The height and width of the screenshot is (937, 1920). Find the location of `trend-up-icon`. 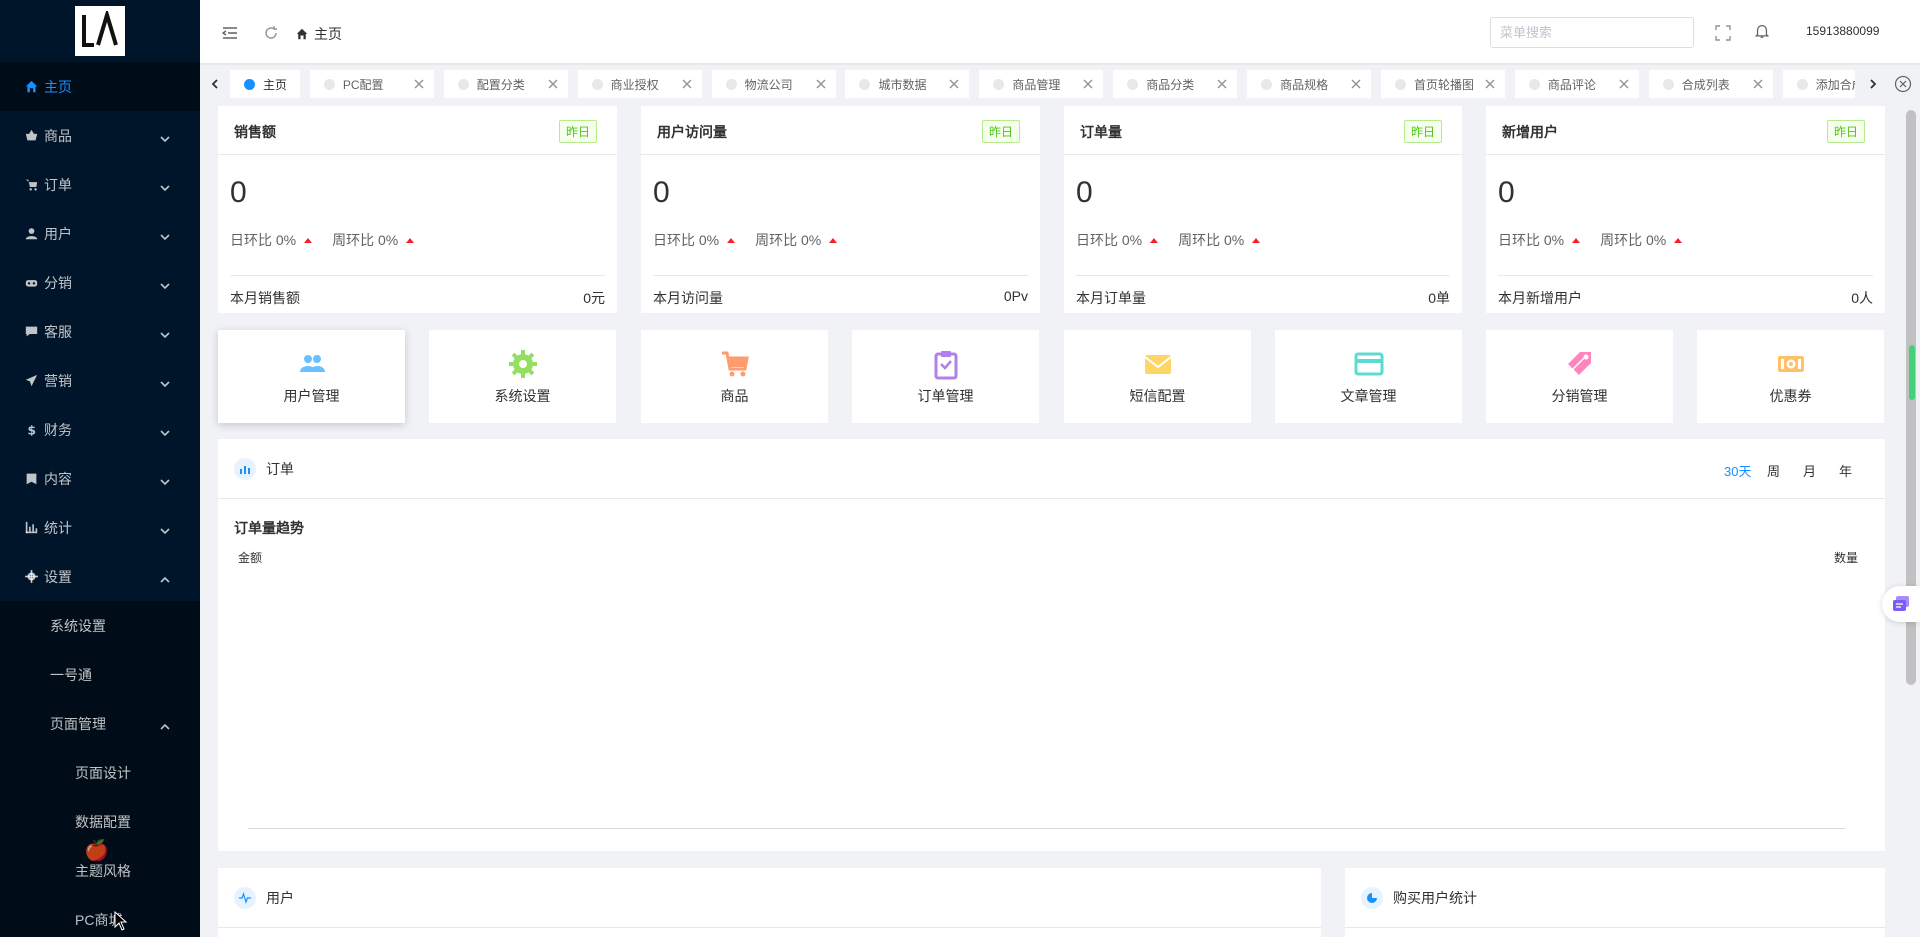

trend-up-icon is located at coordinates (1256, 240).